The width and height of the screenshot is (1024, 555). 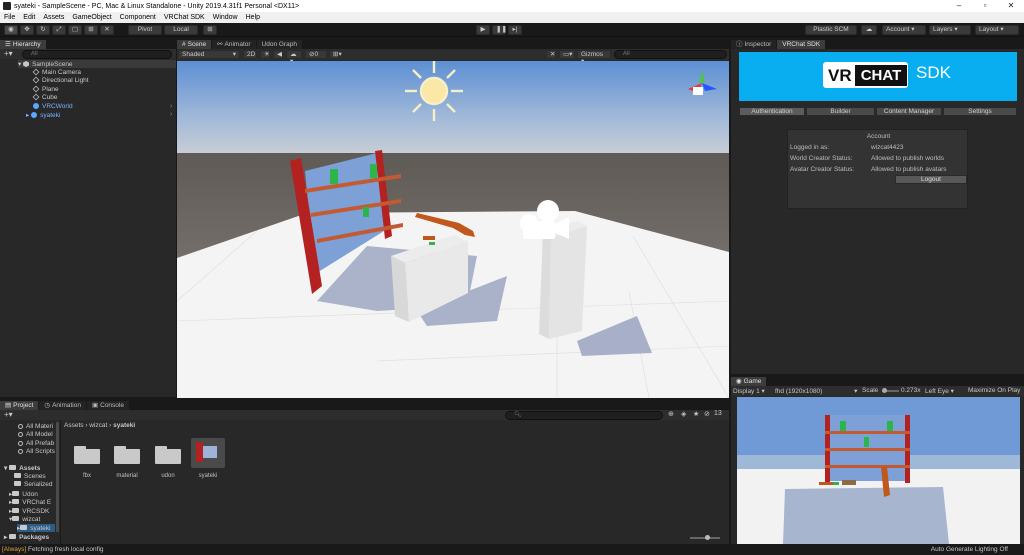 What do you see at coordinates (107, 405) in the screenshot?
I see `tab-console: ▣ Console` at bounding box center [107, 405].